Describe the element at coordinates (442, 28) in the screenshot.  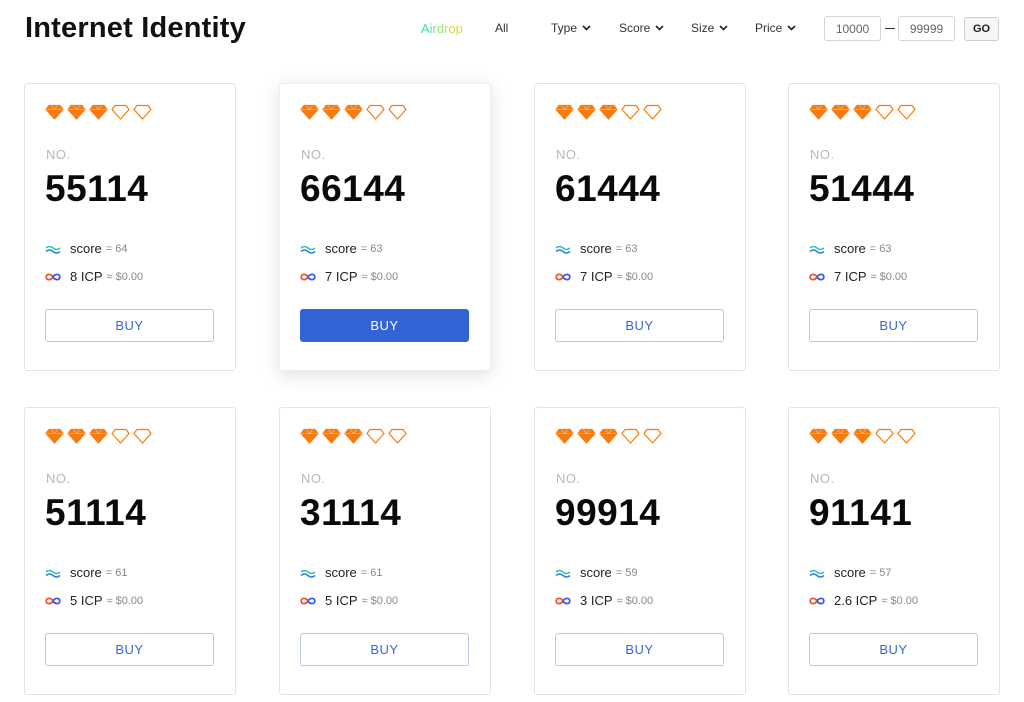
I see `nav-airdrop-link: Airdrop` at that location.